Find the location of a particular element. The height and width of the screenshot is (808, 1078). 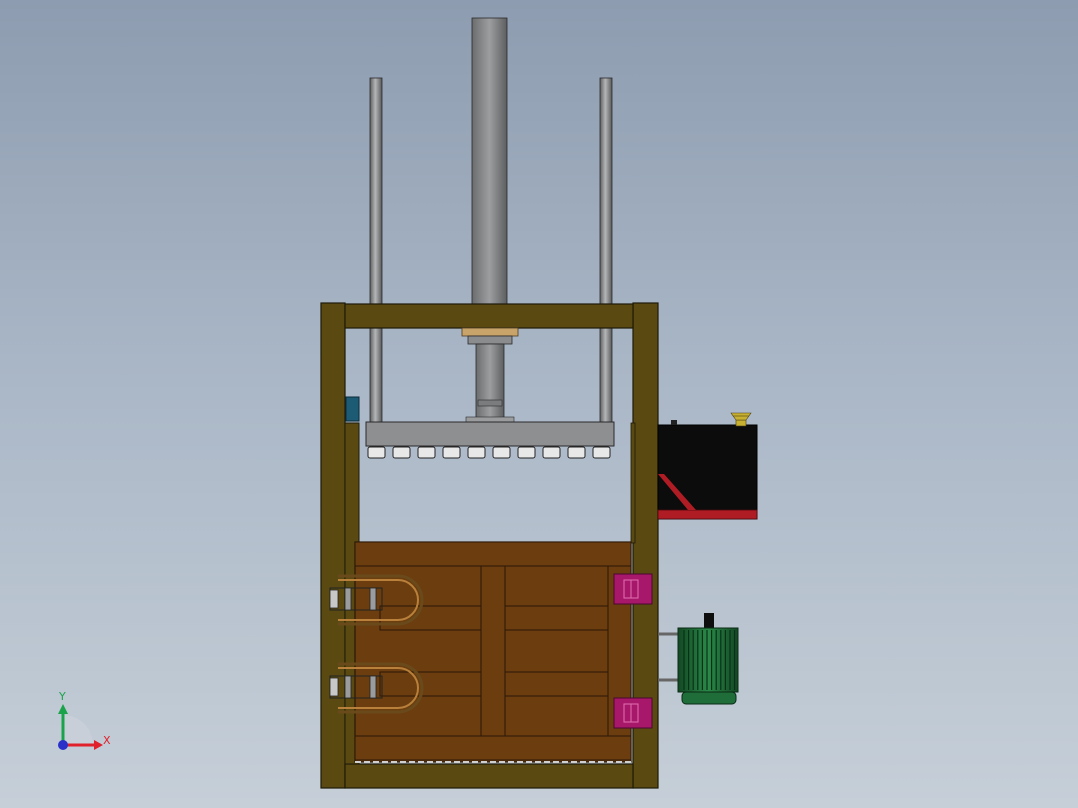

orientation-triad: Y X is located at coordinates (84, 720).